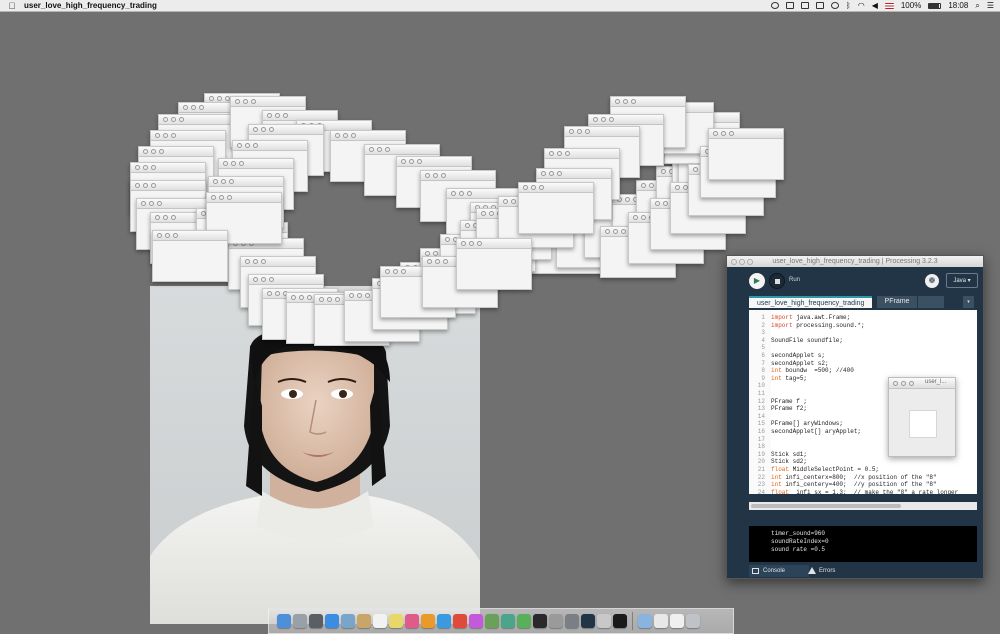 The height and width of the screenshot is (634, 1000). What do you see at coordinates (90, 5) in the screenshot?
I see `app-title: user_love_high_frequency_trading` at bounding box center [90, 5].